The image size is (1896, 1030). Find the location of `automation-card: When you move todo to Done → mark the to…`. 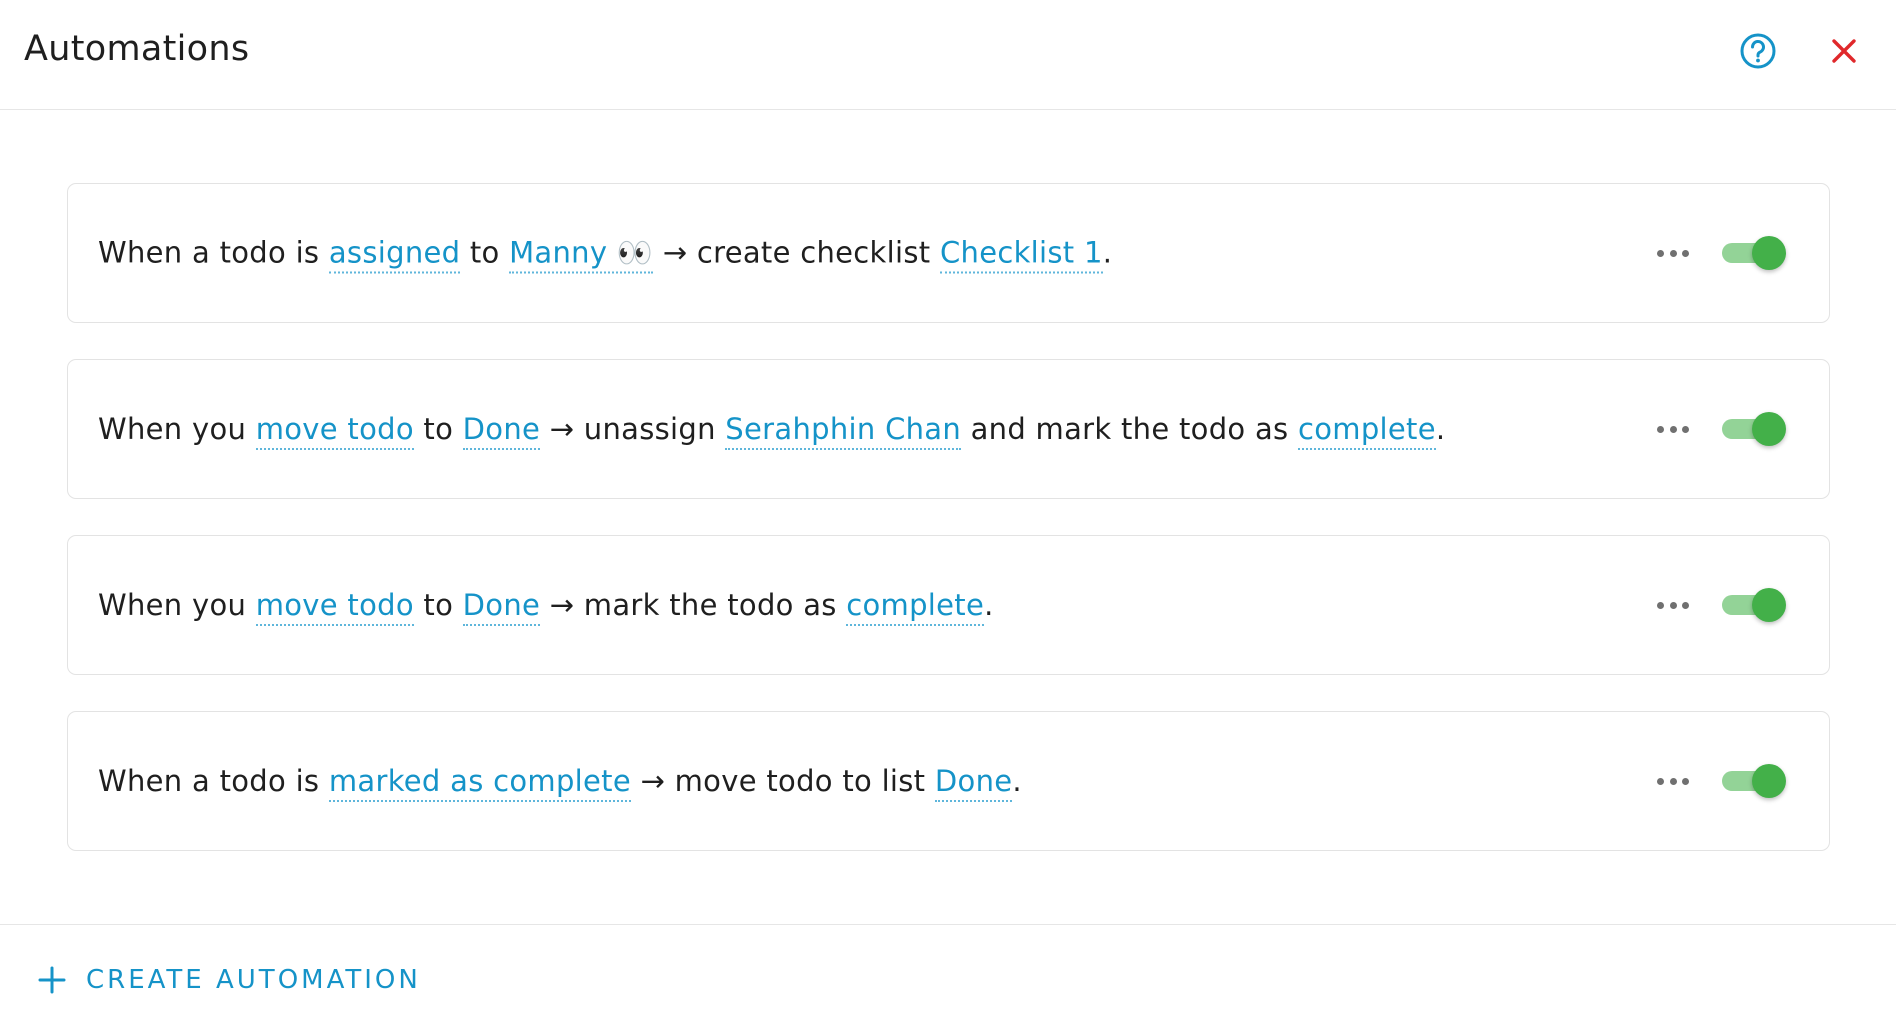

automation-card: When you move todo to Done → mark the to… is located at coordinates (948, 605).